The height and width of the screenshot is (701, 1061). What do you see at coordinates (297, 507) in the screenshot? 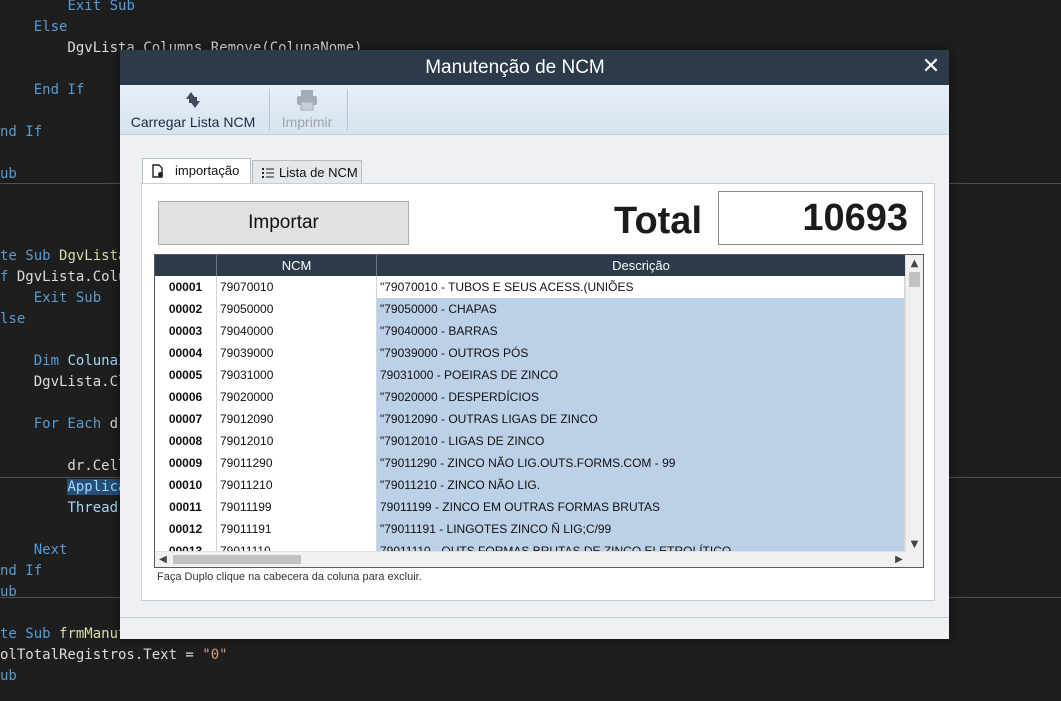
I see `ncm-cell: 79011199` at bounding box center [297, 507].